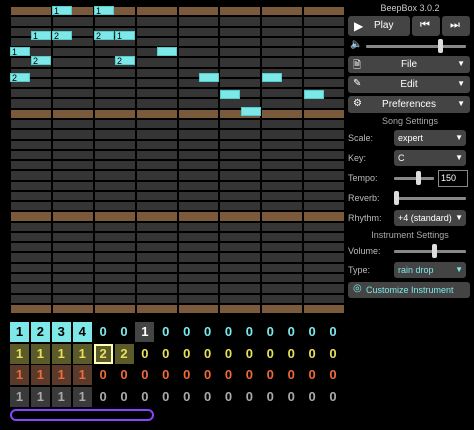 The width and height of the screenshot is (474, 430). Describe the element at coordinates (230, 94) in the screenshot. I see `note-block` at that location.